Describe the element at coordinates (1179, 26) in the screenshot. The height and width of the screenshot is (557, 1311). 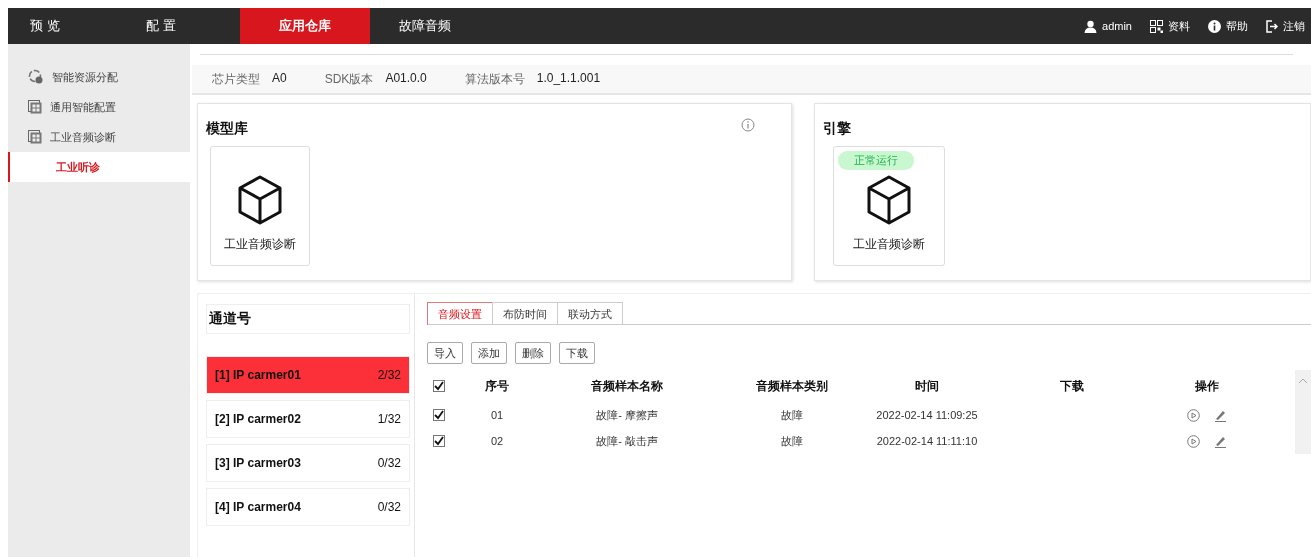
I see `header-link-label: 资料` at that location.